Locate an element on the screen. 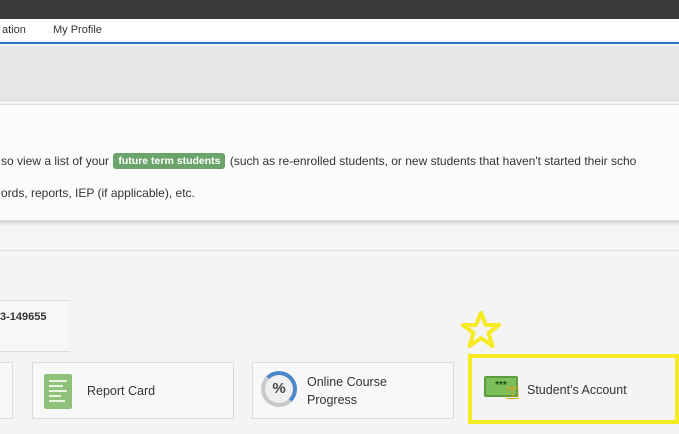 This screenshot has height=434, width=679. percent-circle-icon: % is located at coordinates (279, 389).